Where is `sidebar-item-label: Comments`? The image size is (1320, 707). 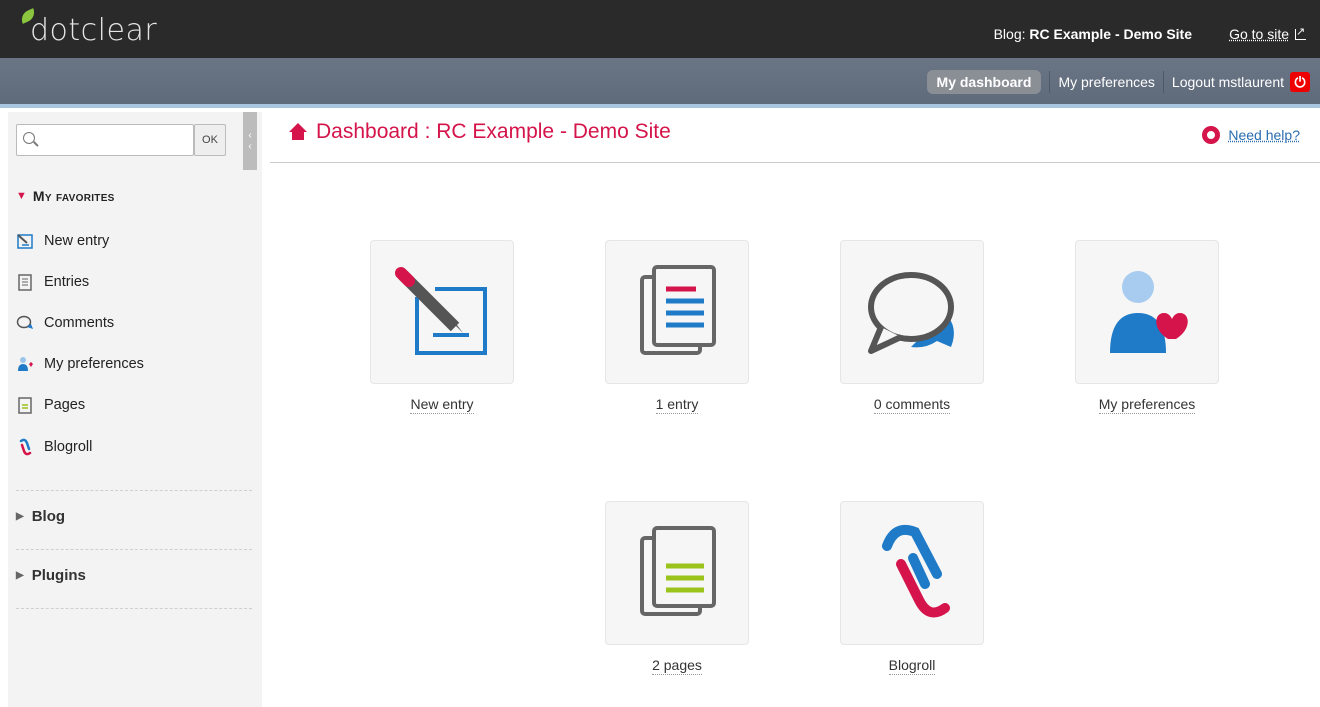
sidebar-item-label: Comments is located at coordinates (79, 322).